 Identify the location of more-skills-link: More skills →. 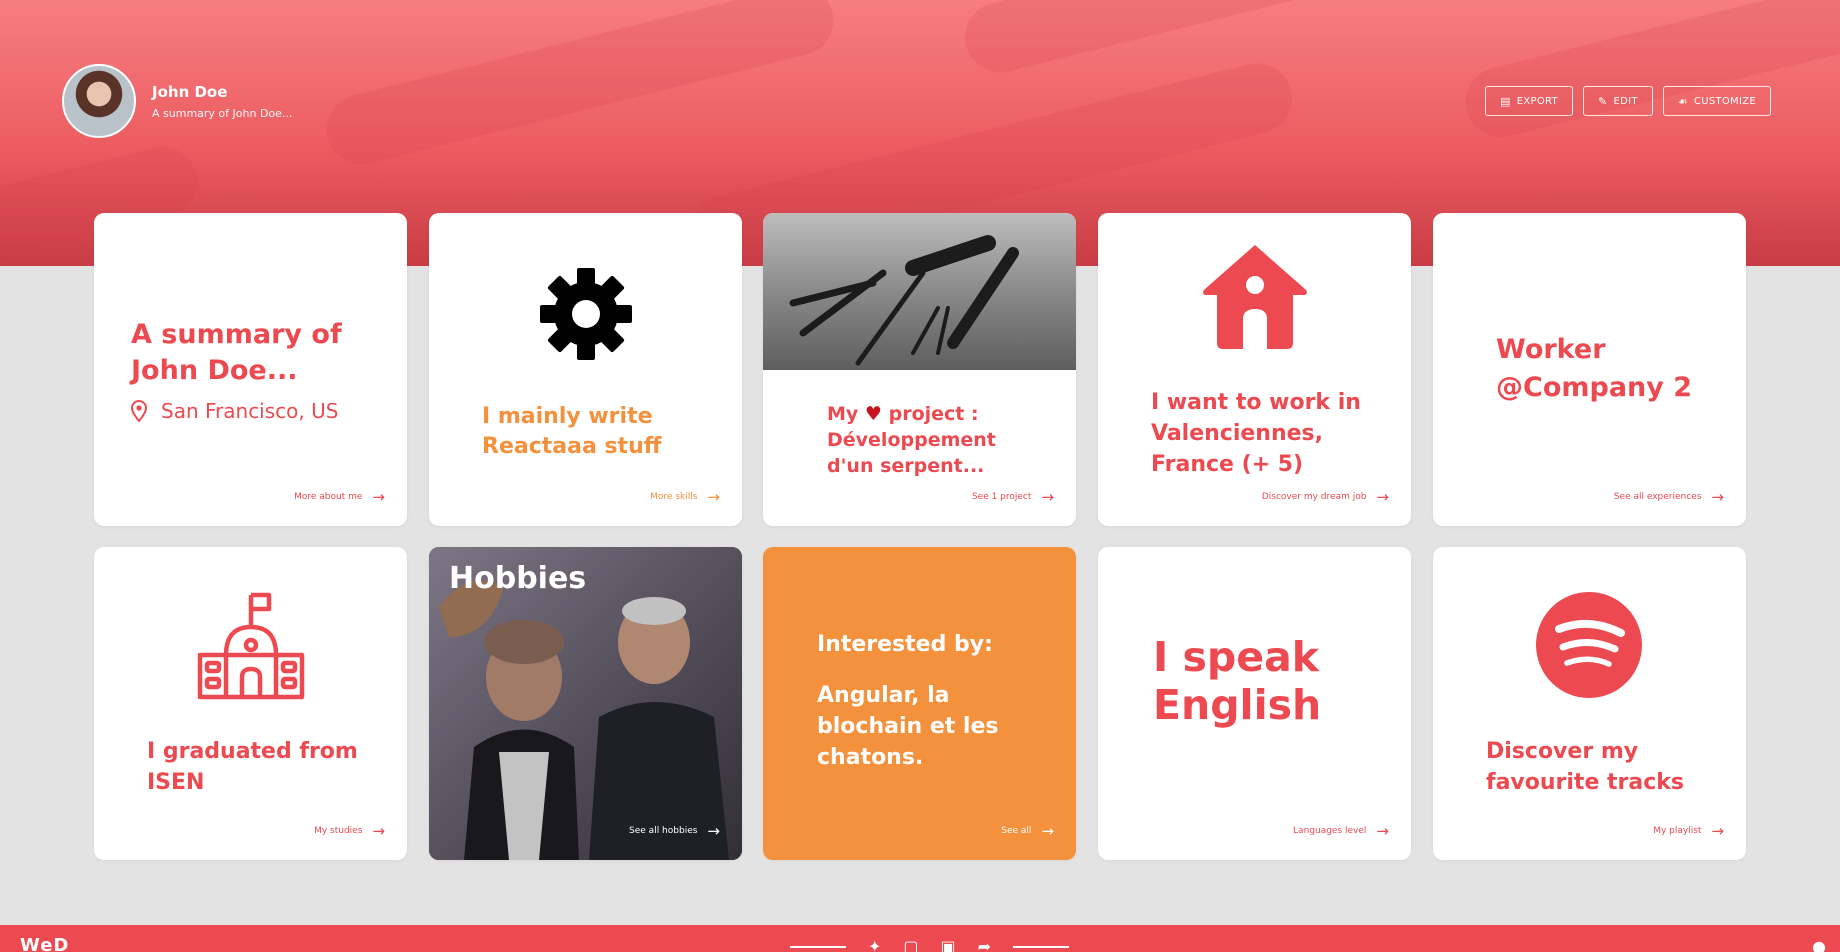
(685, 497).